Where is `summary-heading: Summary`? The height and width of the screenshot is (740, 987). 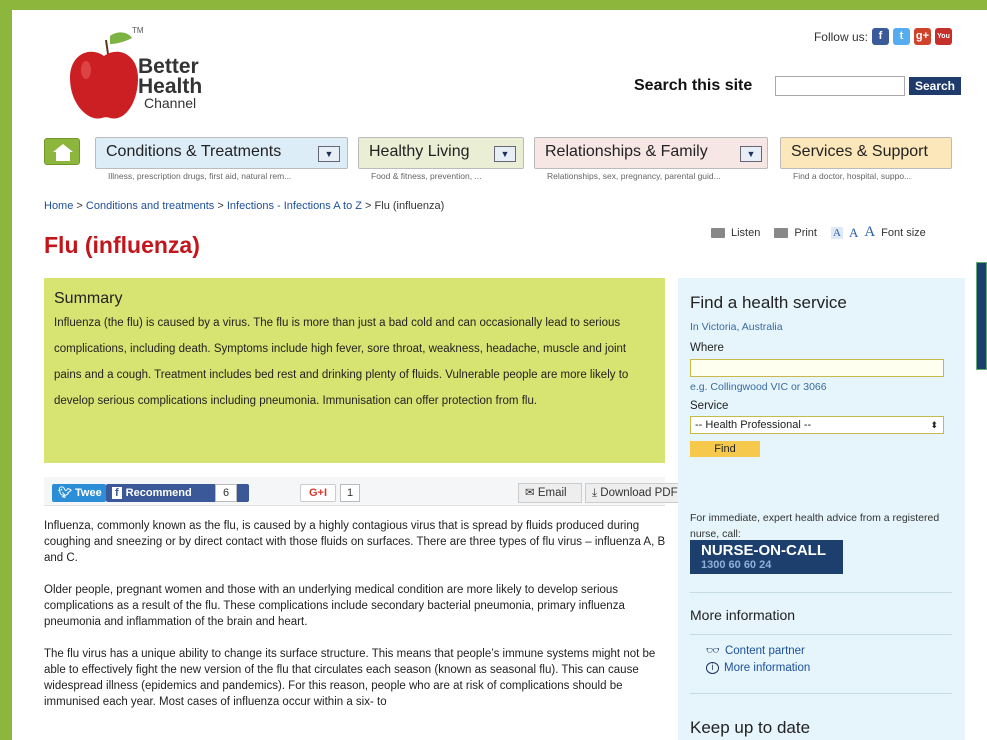
summary-heading: Summary is located at coordinates (88, 298).